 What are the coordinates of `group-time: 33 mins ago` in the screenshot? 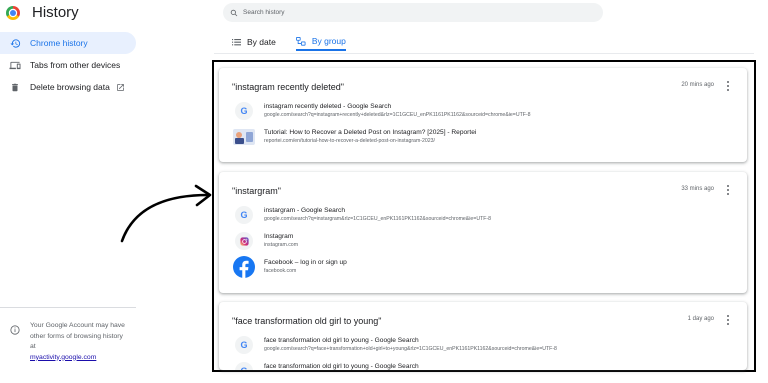 It's located at (697, 189).